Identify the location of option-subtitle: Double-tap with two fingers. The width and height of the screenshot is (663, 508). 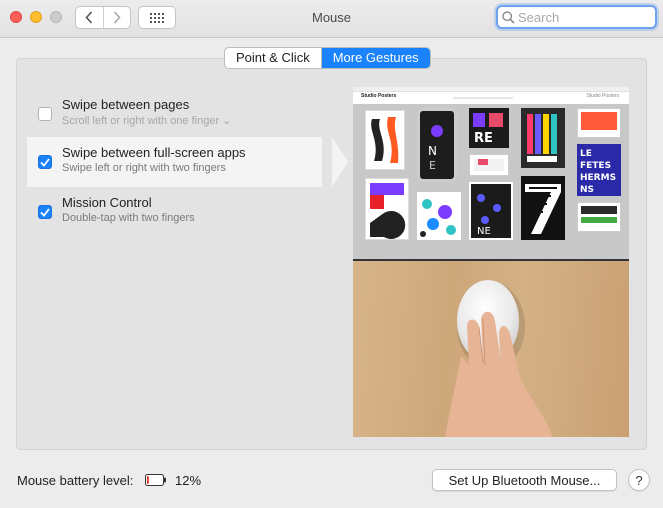
(128, 218).